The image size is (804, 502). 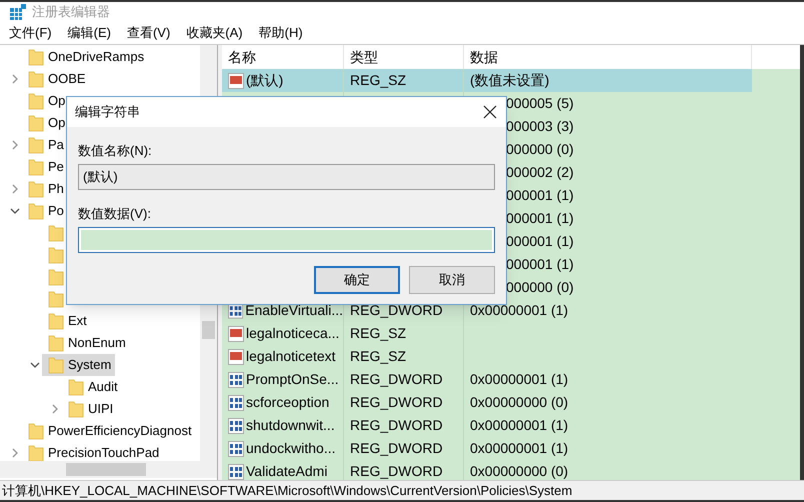 What do you see at coordinates (149, 33) in the screenshot?
I see `menu-item: 查看(V)` at bounding box center [149, 33].